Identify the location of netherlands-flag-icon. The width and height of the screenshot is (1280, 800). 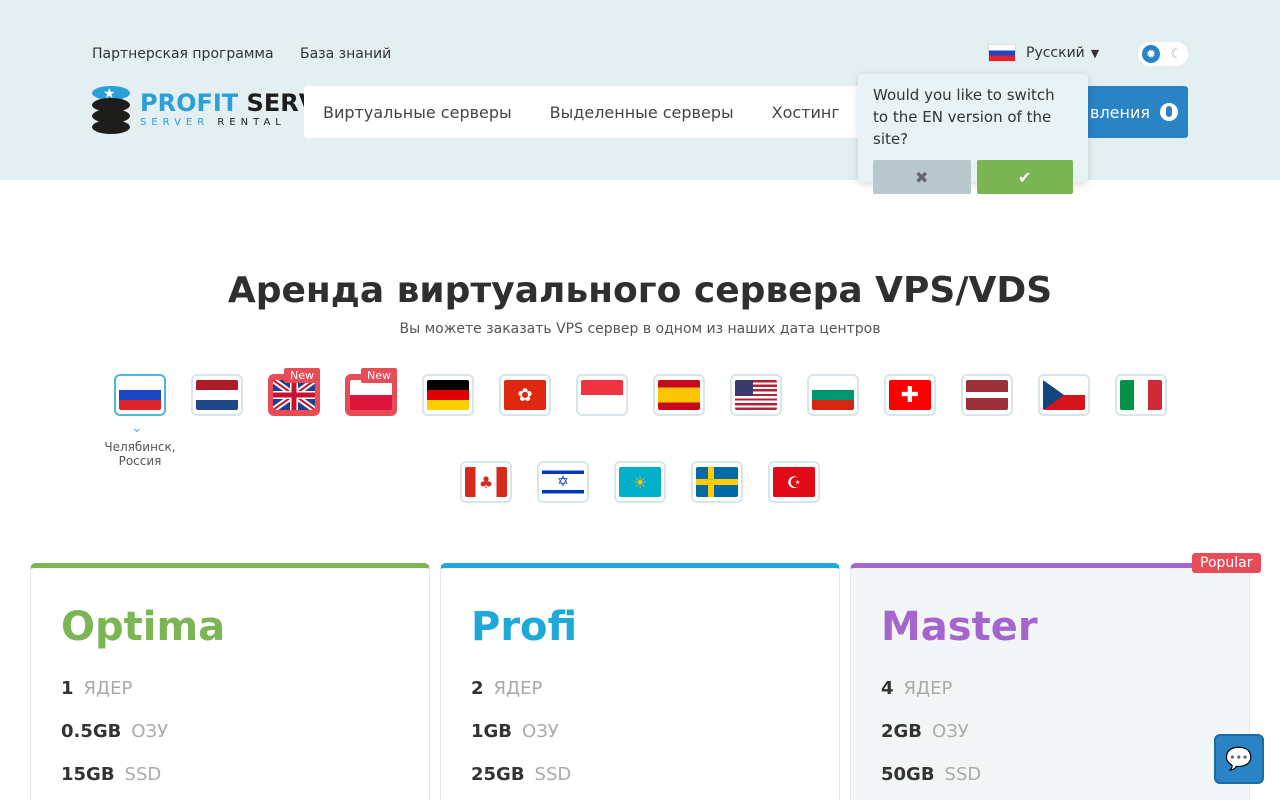
(217, 395).